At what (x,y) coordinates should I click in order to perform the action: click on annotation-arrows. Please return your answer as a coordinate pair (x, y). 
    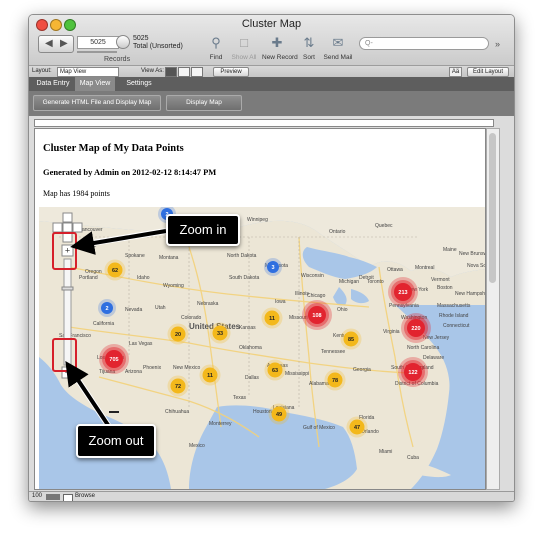
    Looking at the image, I should click on (116, 329).